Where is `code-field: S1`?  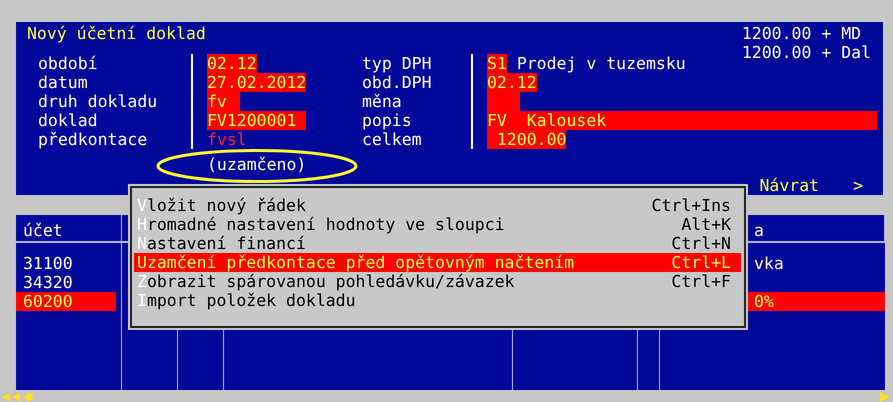
code-field: S1 is located at coordinates (497, 63).